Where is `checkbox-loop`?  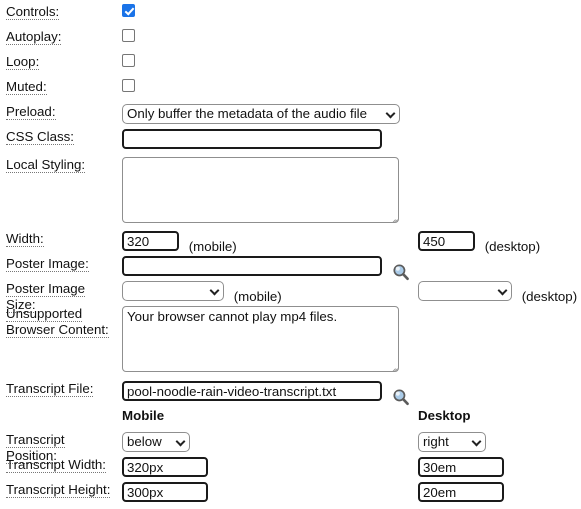 checkbox-loop is located at coordinates (128, 60).